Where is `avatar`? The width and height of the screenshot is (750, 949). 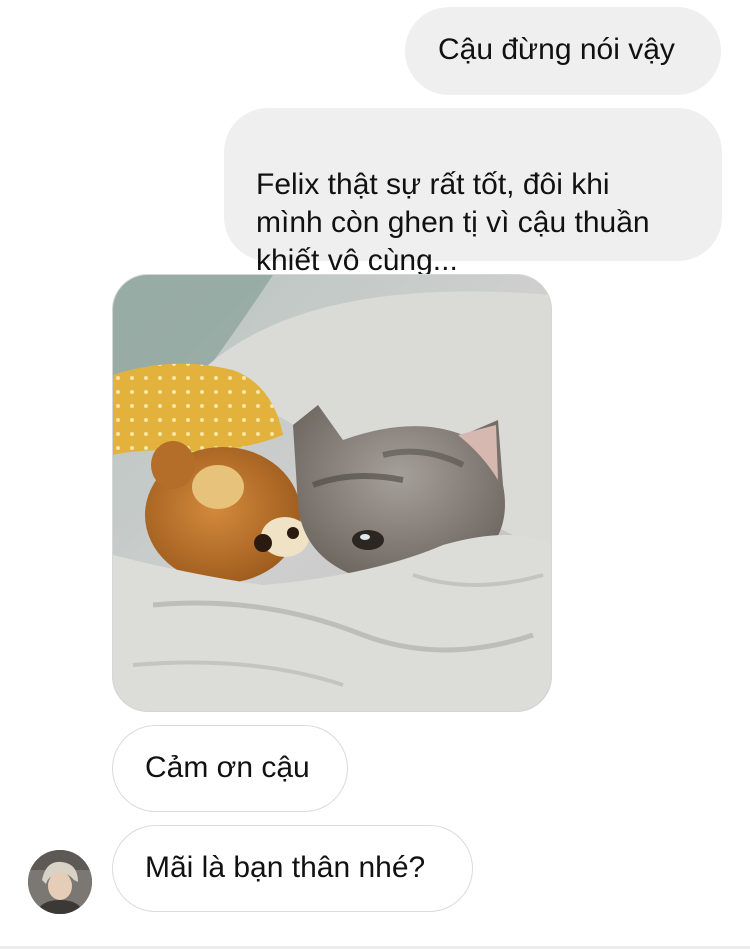
avatar is located at coordinates (60, 882).